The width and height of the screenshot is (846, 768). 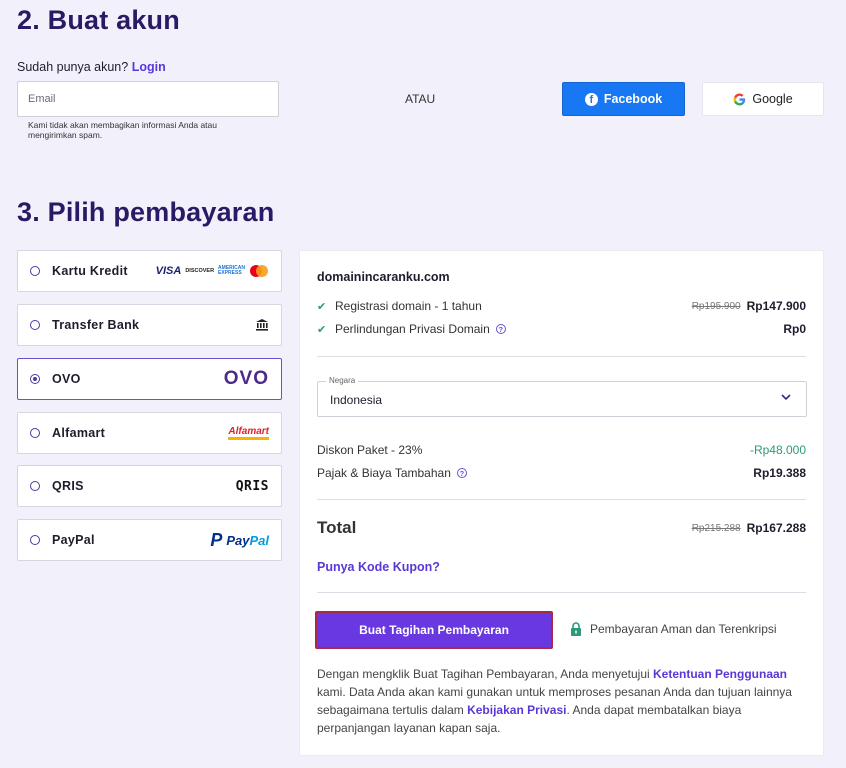 What do you see at coordinates (35, 540) in the screenshot?
I see `radio-paypal` at bounding box center [35, 540].